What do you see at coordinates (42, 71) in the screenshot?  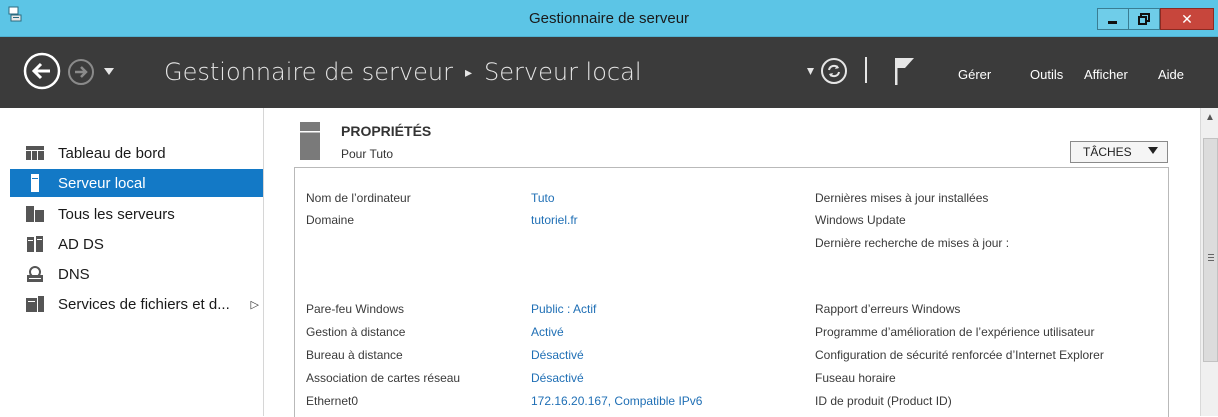 I see `back-arrow-icon` at bounding box center [42, 71].